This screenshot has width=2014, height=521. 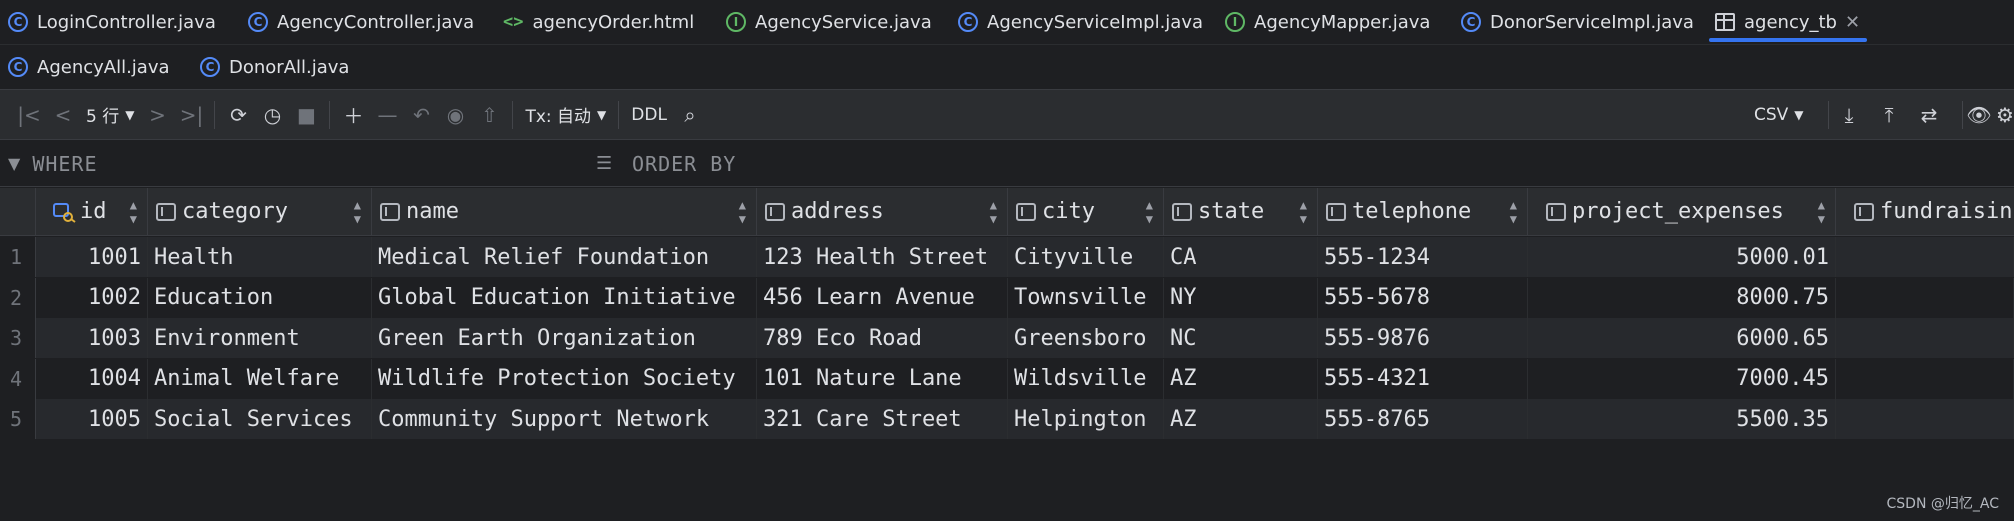 I want to click on ddl-button: DDL, so click(x=649, y=115).